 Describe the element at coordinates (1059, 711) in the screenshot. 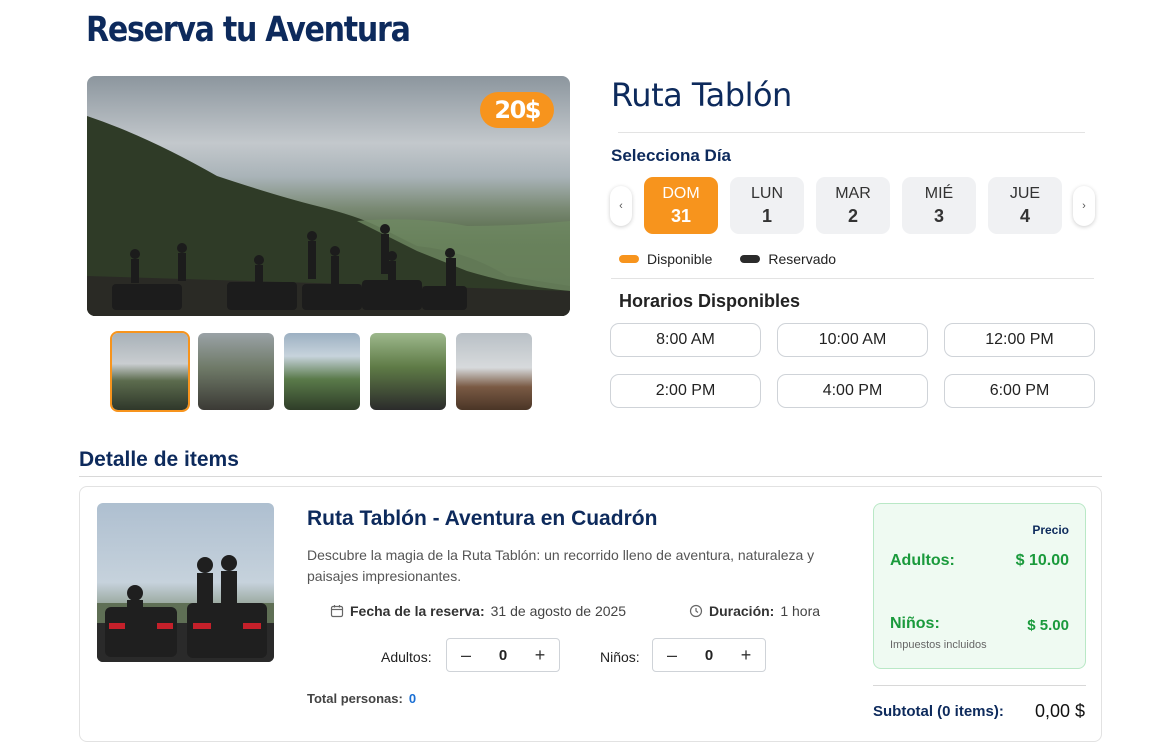

I see `subtotal-value: 0,00 $` at that location.